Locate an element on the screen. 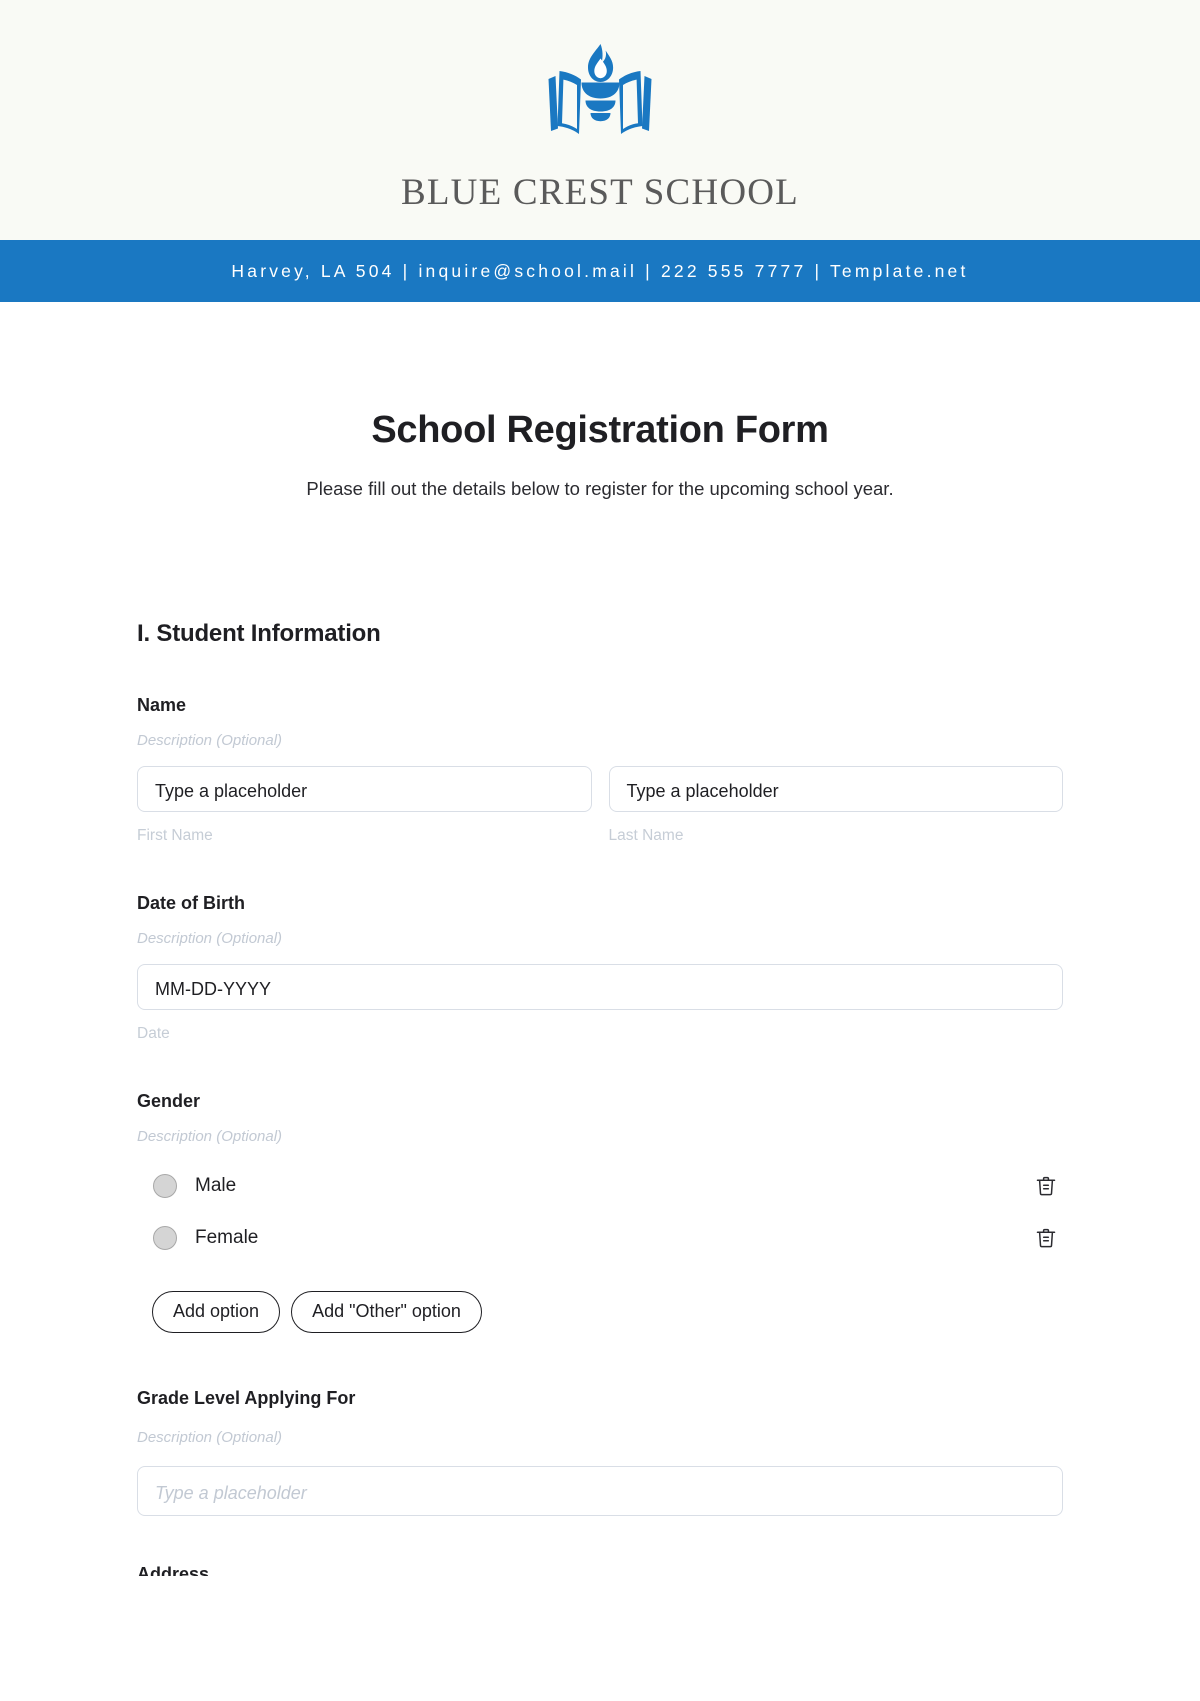 This screenshot has width=1200, height=1701. school-name: BLUE CREST SCHOOL is located at coordinates (600, 192).